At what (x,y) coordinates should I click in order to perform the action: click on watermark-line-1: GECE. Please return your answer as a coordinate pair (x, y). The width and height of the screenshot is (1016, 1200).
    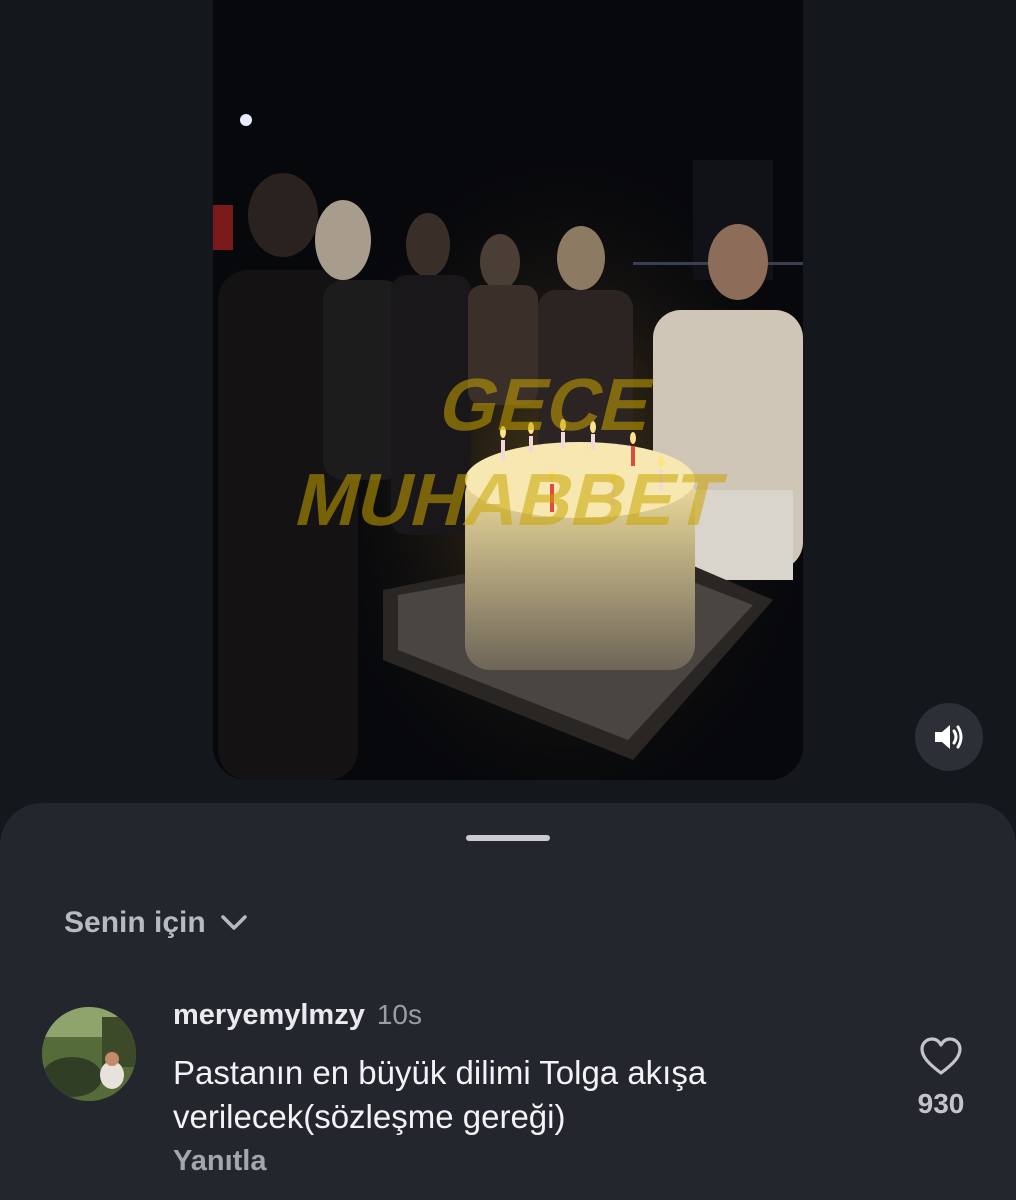
    Looking at the image, I should click on (547, 404).